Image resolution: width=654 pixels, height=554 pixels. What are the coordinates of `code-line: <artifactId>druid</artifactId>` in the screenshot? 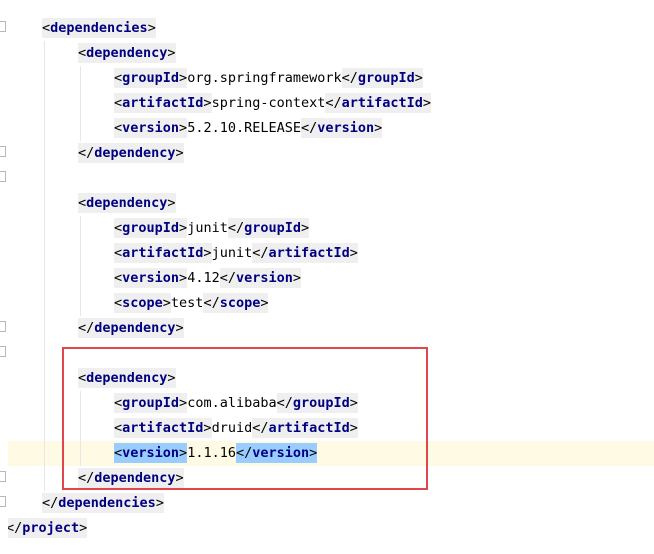 It's located at (327, 428).